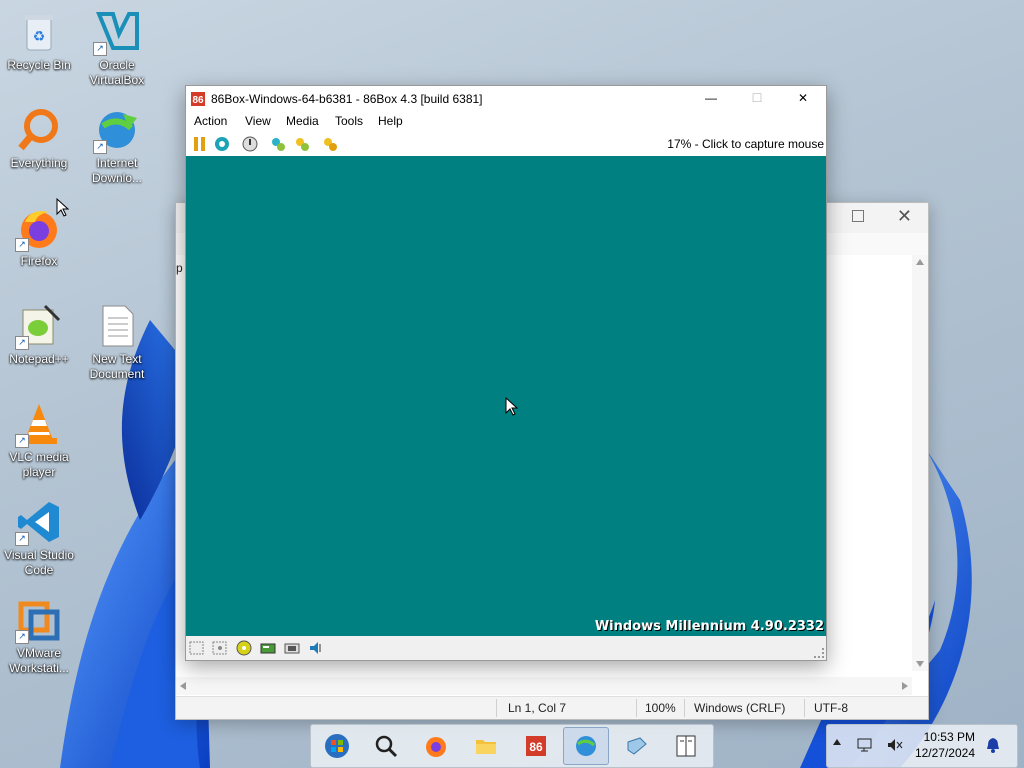 This screenshot has height=768, width=1024. Describe the element at coordinates (244, 648) in the screenshot. I see `cdrom-icon` at that location.